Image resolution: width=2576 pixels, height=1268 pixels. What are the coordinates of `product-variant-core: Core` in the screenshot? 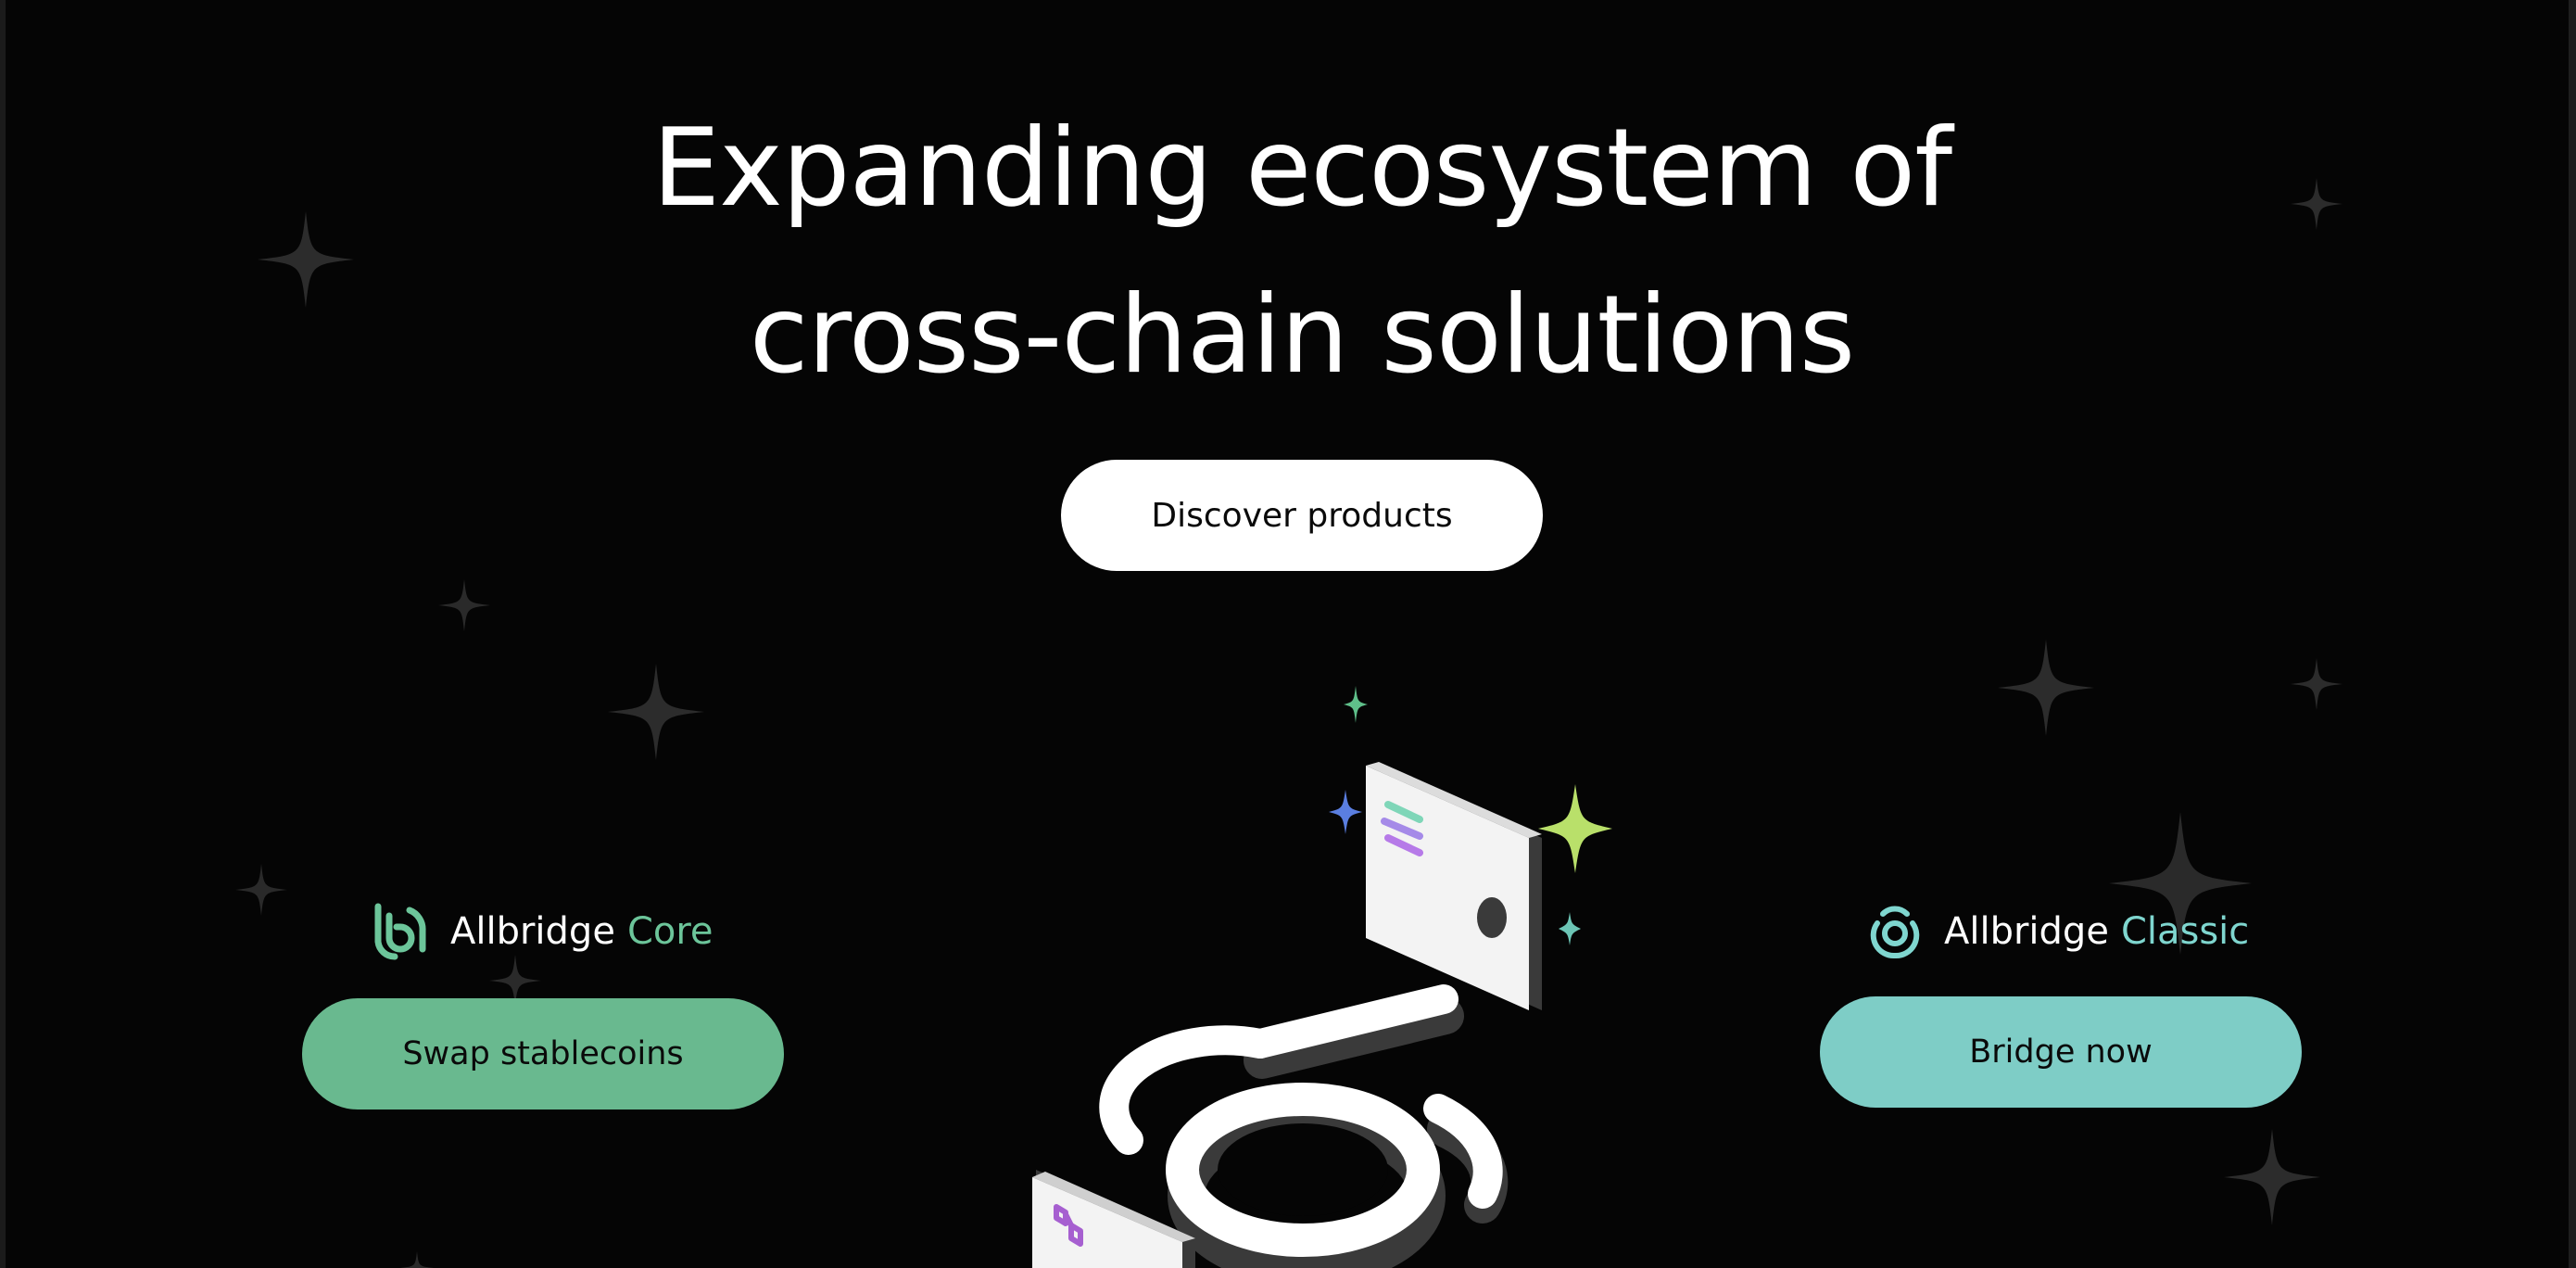 It's located at (669, 931).